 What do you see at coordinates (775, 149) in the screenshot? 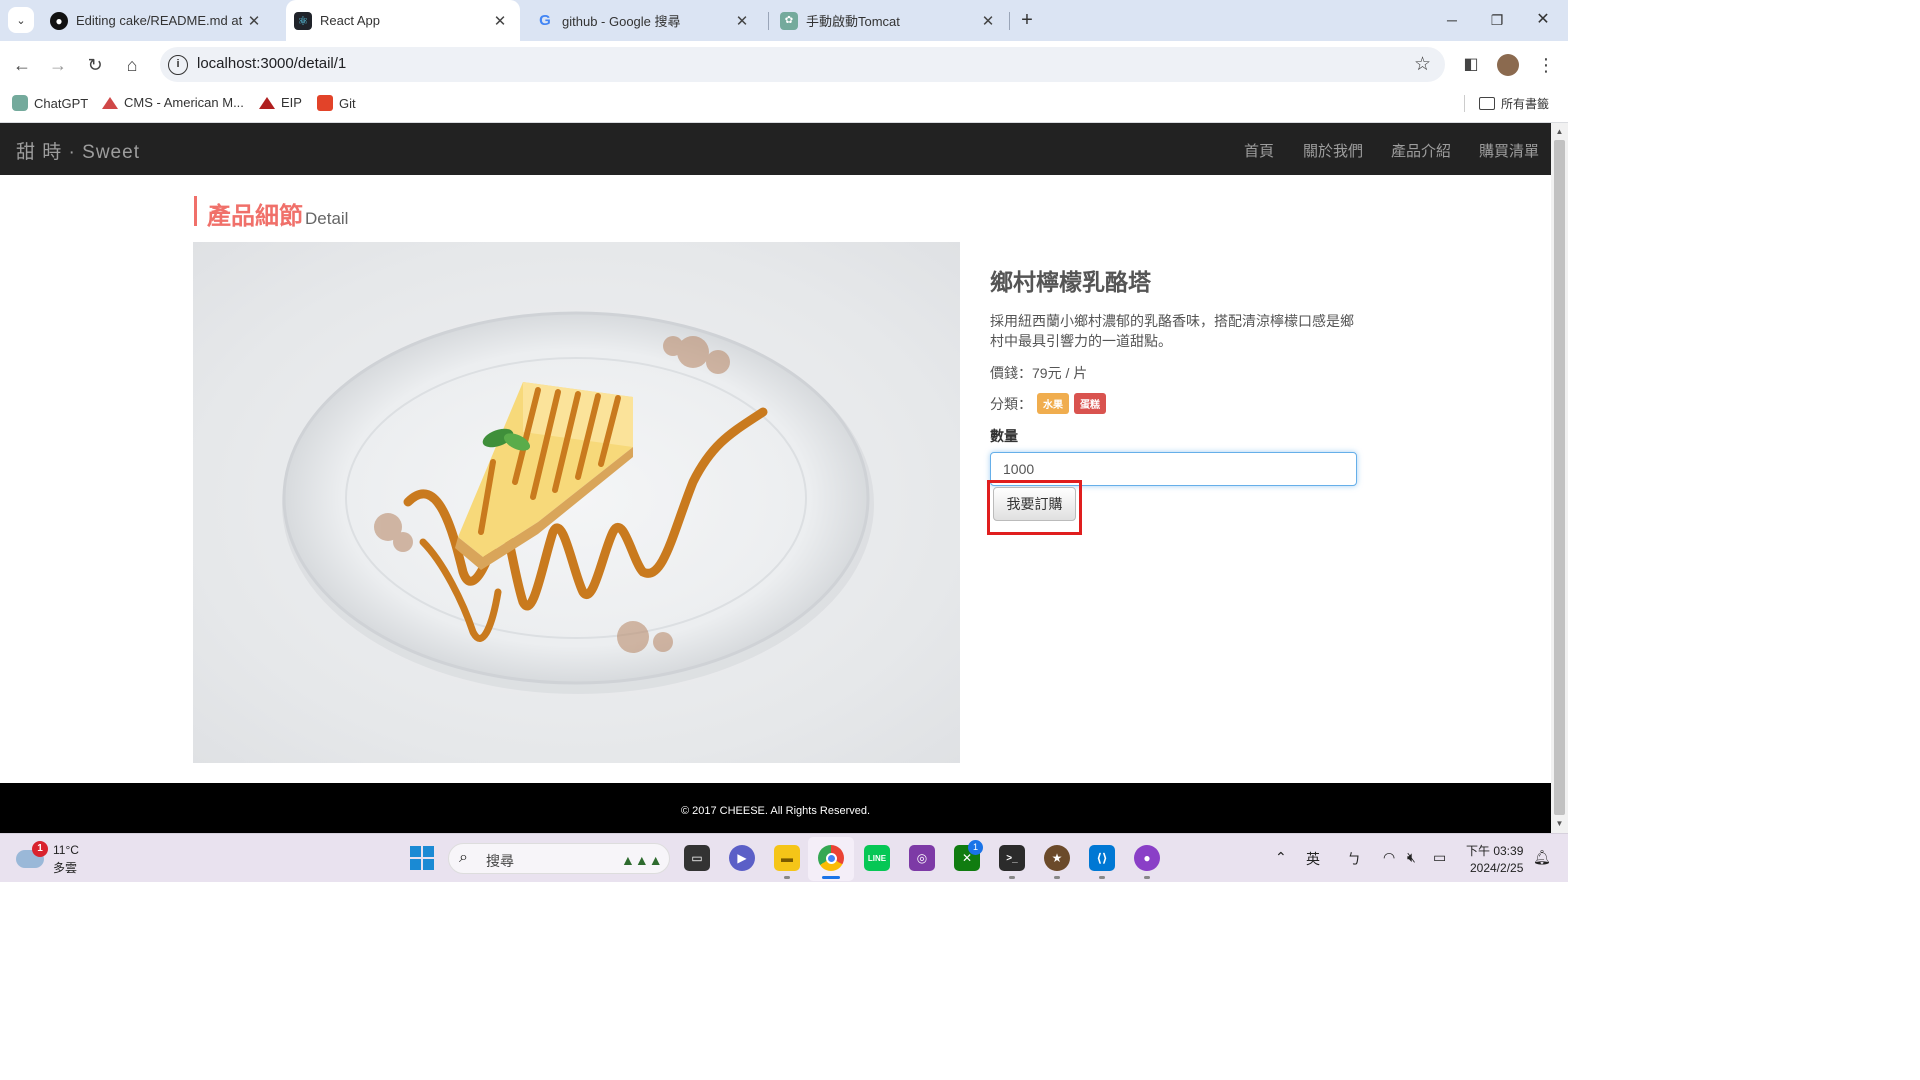
I see `site-navbar: 甜 時 · Sweet 首頁 關於我們 產品介紹 購買清單` at bounding box center [775, 149].